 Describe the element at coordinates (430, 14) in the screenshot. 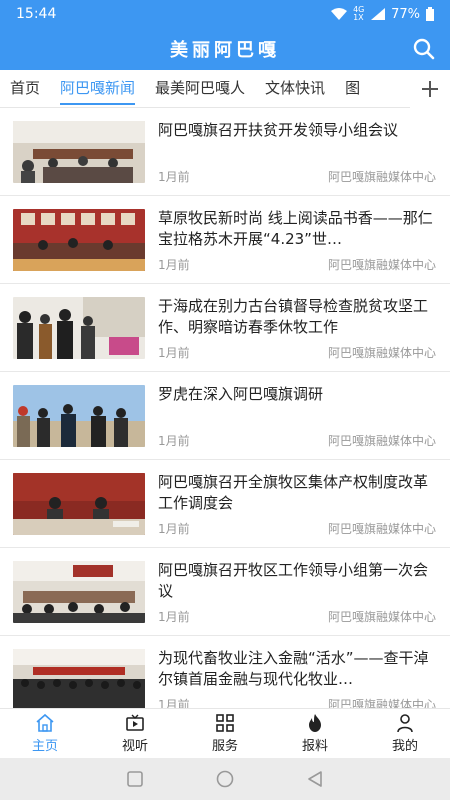

I see `battery-icon` at that location.